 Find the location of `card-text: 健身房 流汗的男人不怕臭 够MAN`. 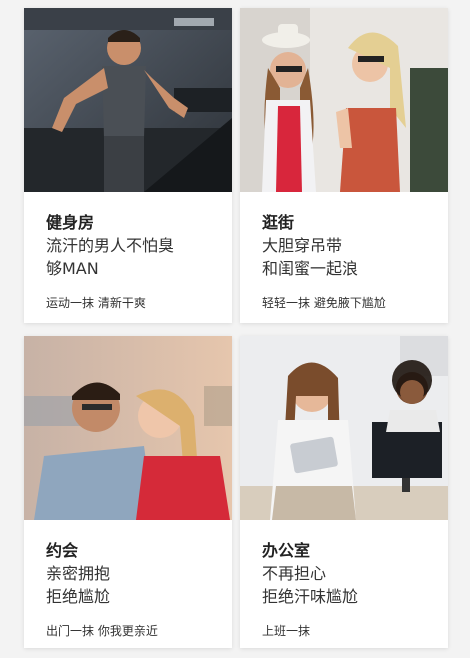

card-text: 健身房 流汗的男人不怕臭 够MAN is located at coordinates (134, 246).